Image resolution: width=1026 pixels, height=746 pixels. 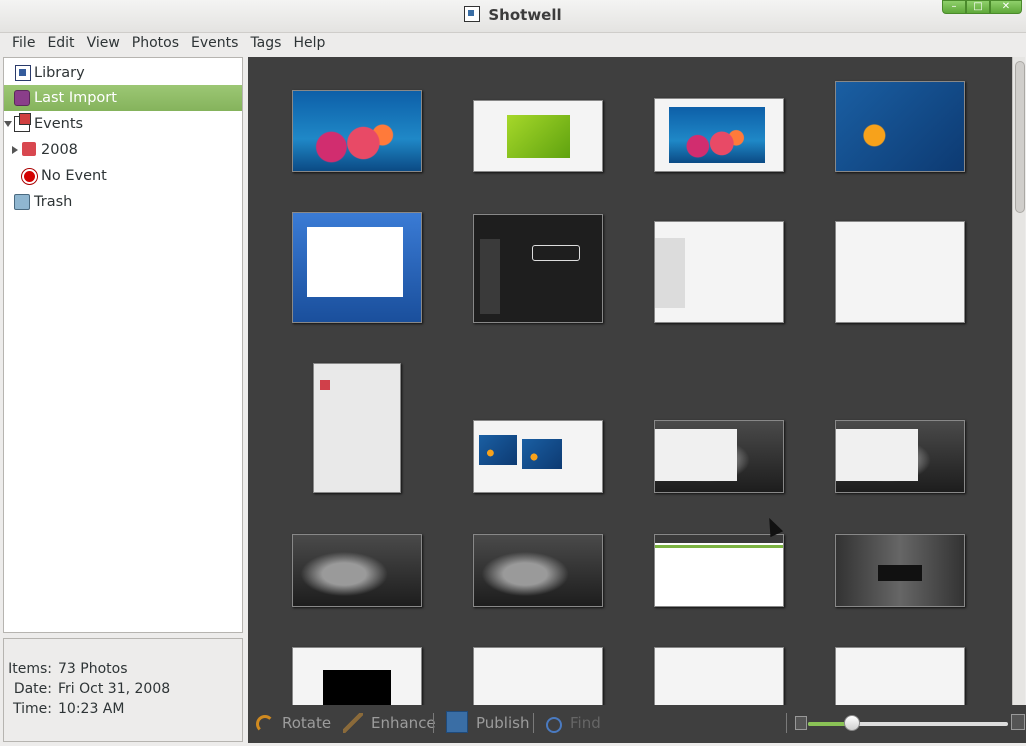 I want to click on trash-icon, so click(x=22, y=202).